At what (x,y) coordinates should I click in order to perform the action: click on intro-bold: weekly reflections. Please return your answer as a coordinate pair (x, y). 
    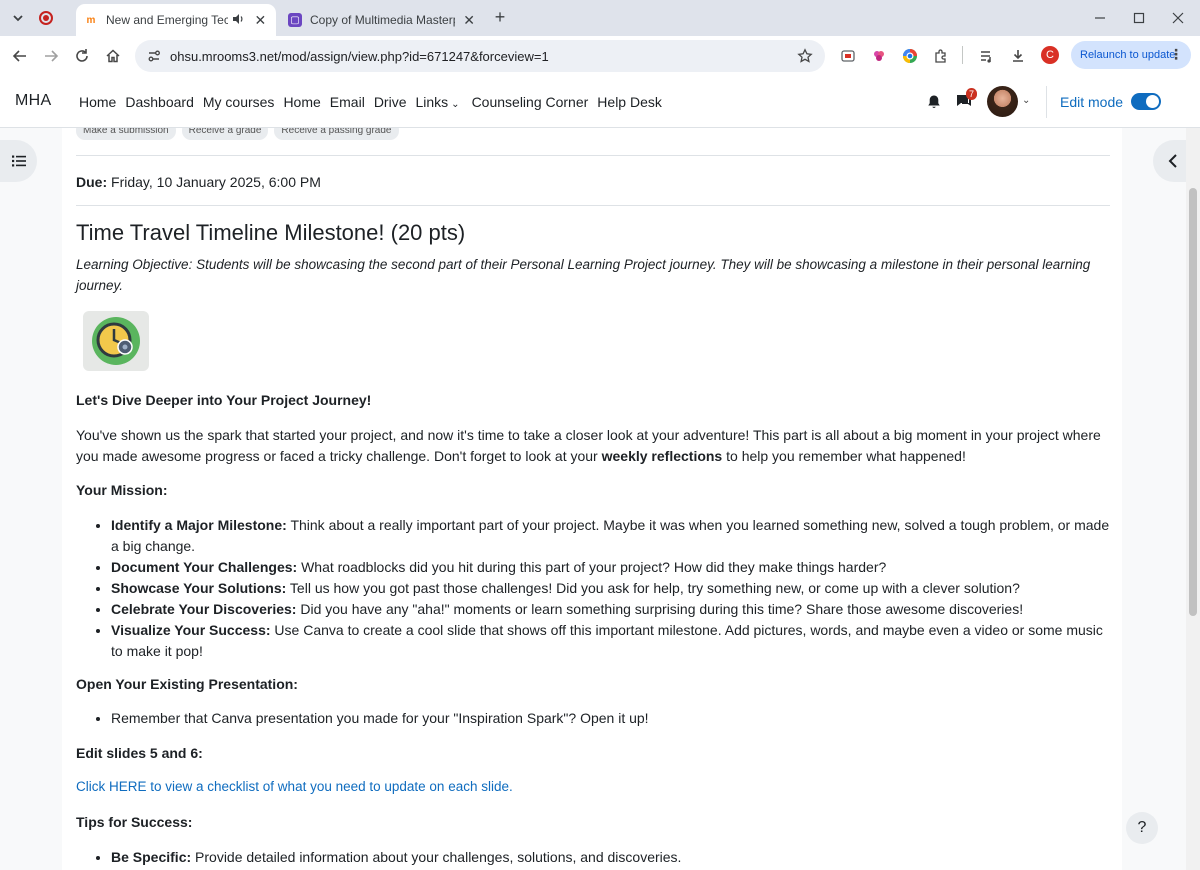
    Looking at the image, I should click on (662, 456).